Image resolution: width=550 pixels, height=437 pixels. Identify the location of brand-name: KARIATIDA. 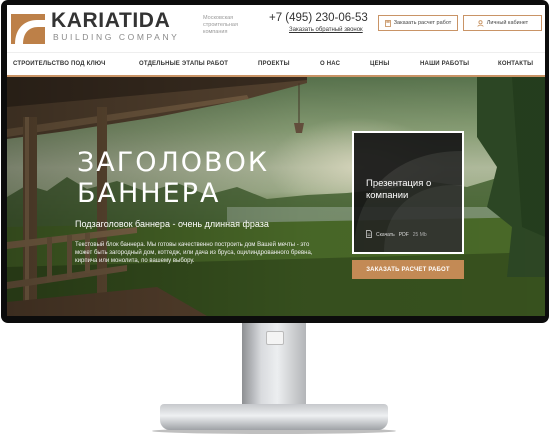
(110, 20).